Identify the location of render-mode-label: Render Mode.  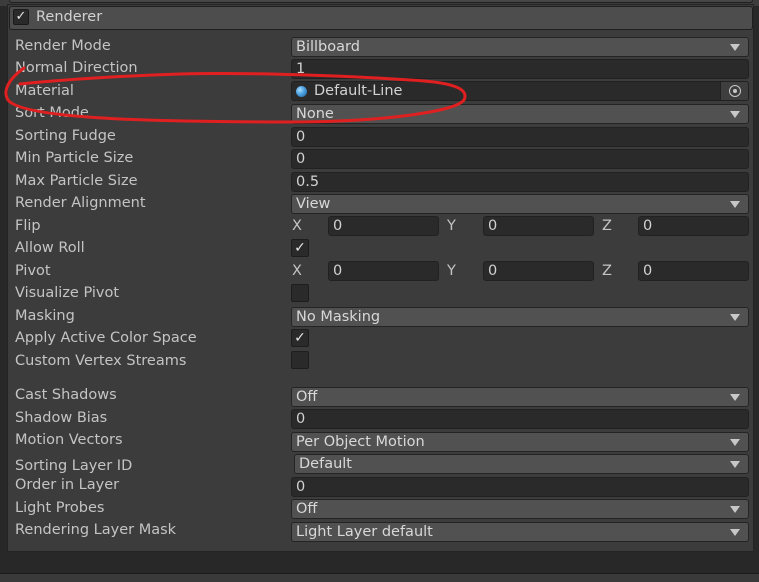
(63, 46).